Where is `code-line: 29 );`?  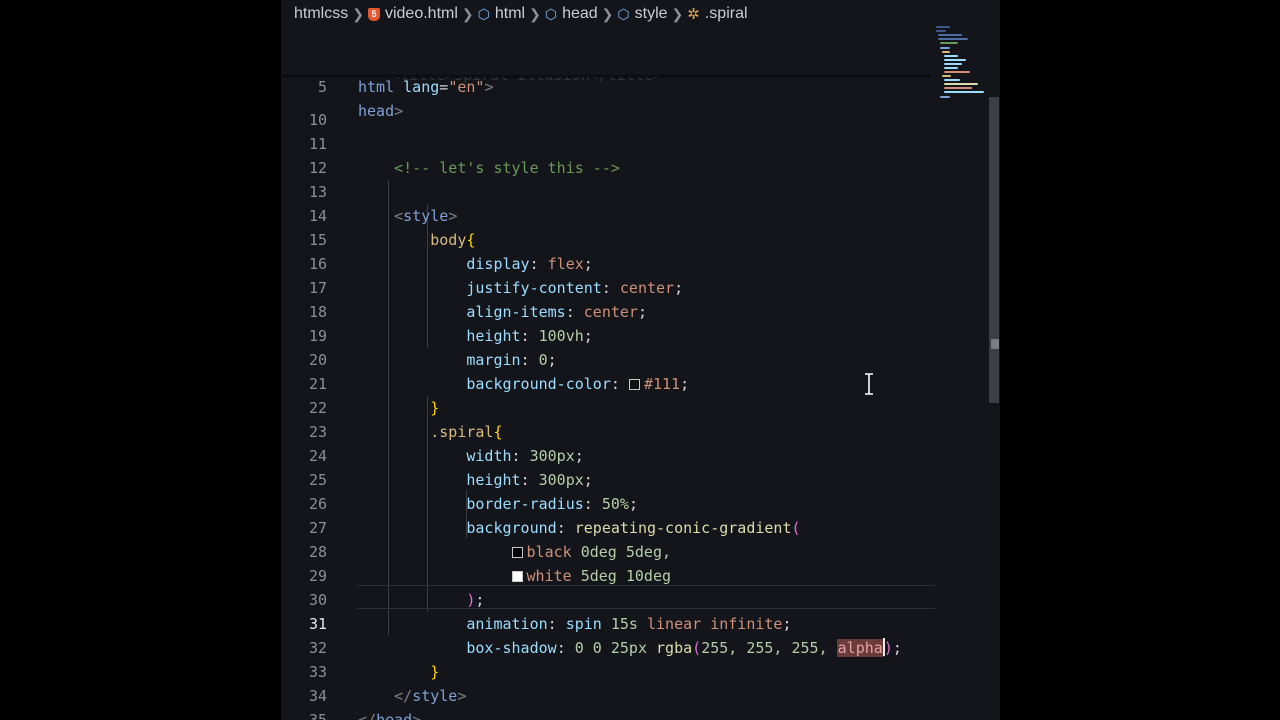
code-line: 29 ); is located at coordinates (606, 574).